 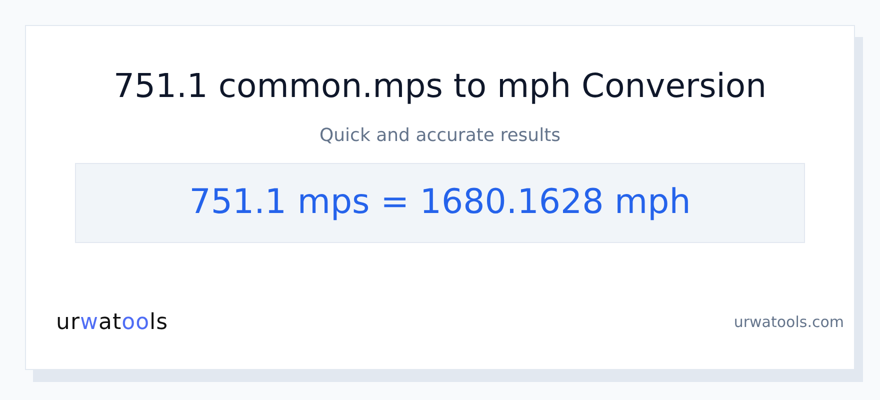 What do you see at coordinates (440, 86) in the screenshot?
I see `page-title: 751.1 common.mps to mph Conversion` at bounding box center [440, 86].